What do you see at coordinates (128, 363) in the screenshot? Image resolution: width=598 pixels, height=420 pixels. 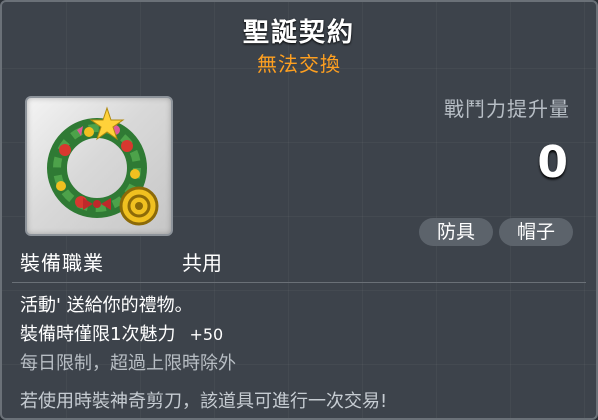 I see `description-line-3: 每日限制，超過上限時除外` at bounding box center [128, 363].